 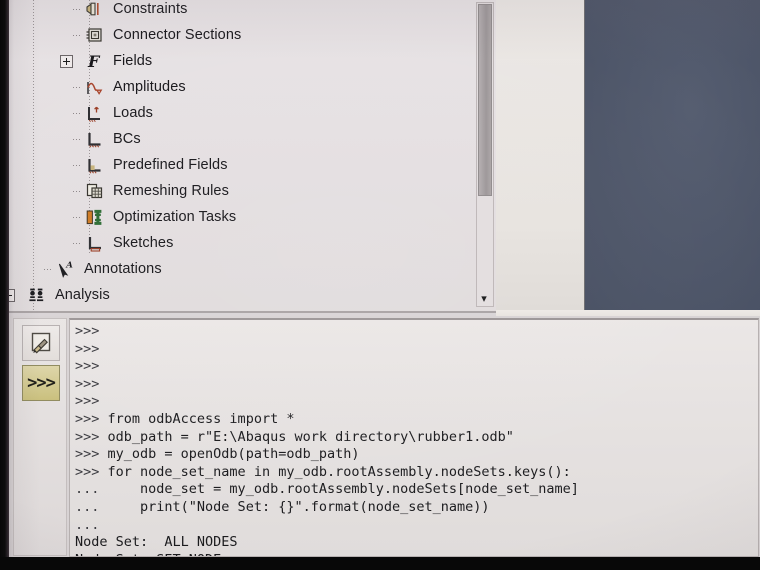 What do you see at coordinates (82, 295) in the screenshot?
I see `tree-item-label: Analysis` at bounding box center [82, 295].